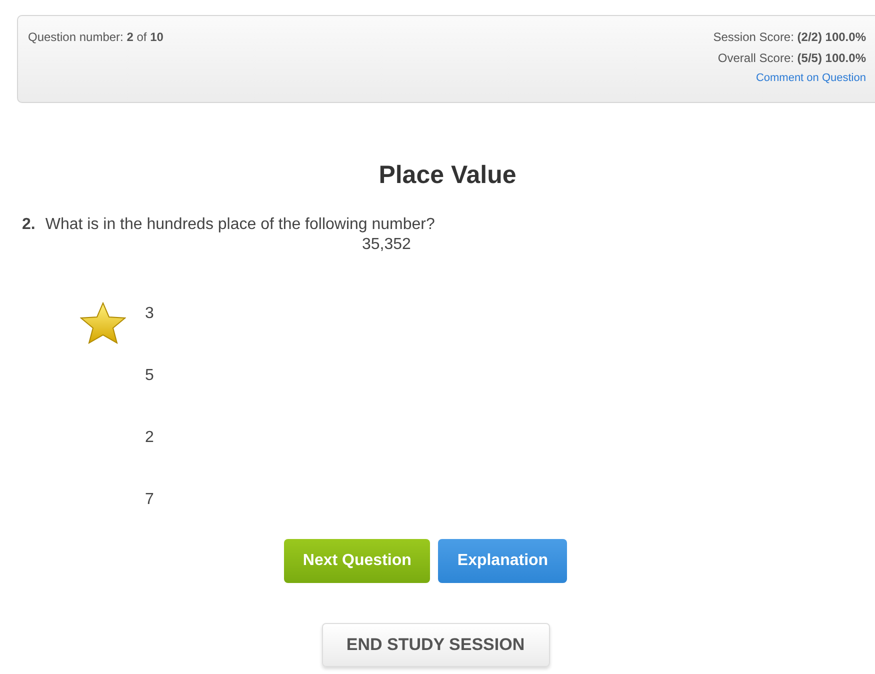 This screenshot has width=875, height=674. What do you see at coordinates (149, 439) in the screenshot?
I see `answer-option: 2` at bounding box center [149, 439].